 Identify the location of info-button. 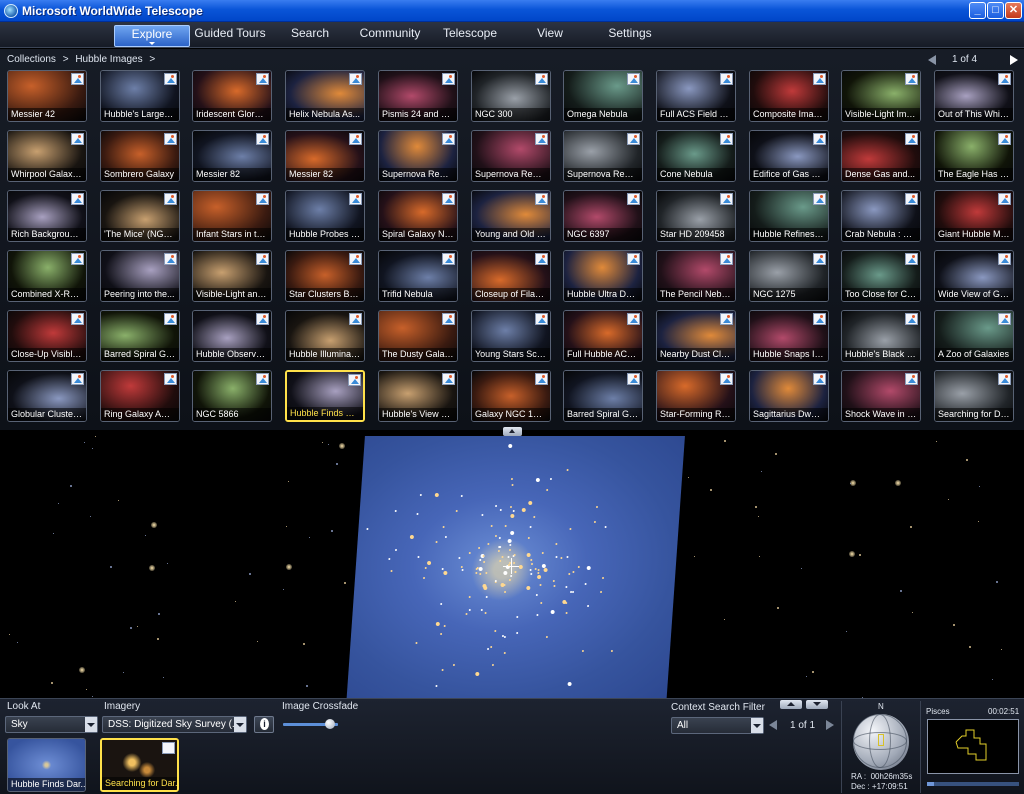
(264, 724).